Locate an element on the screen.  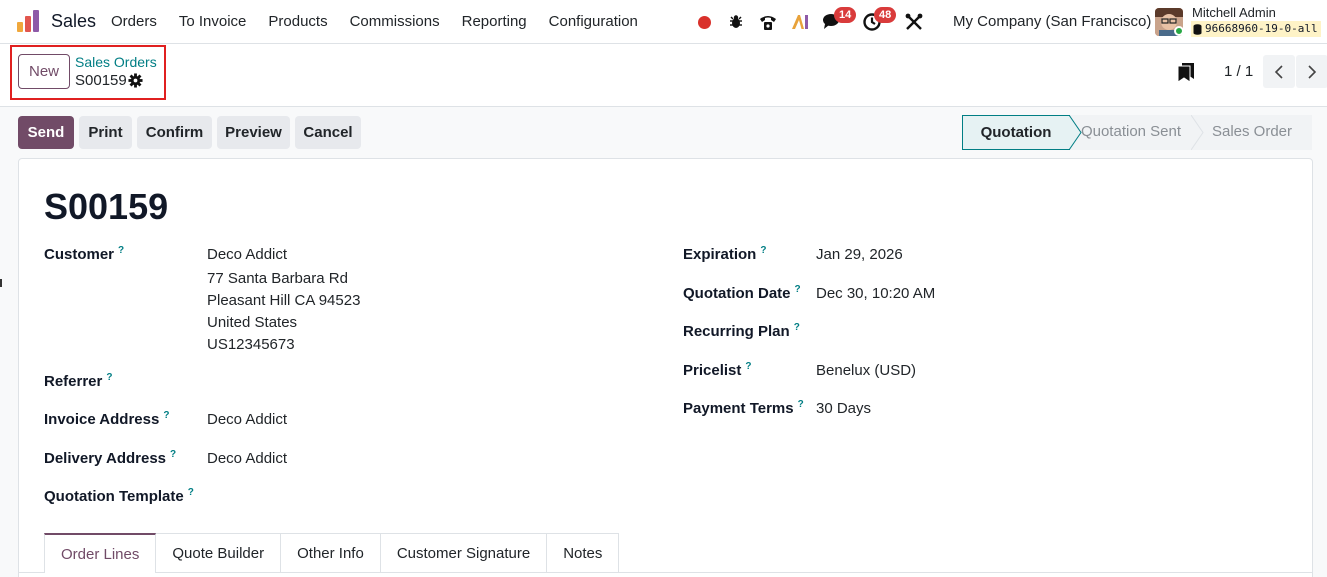
tab-customer-signature: Customer Signature is located at coordinates (464, 553).